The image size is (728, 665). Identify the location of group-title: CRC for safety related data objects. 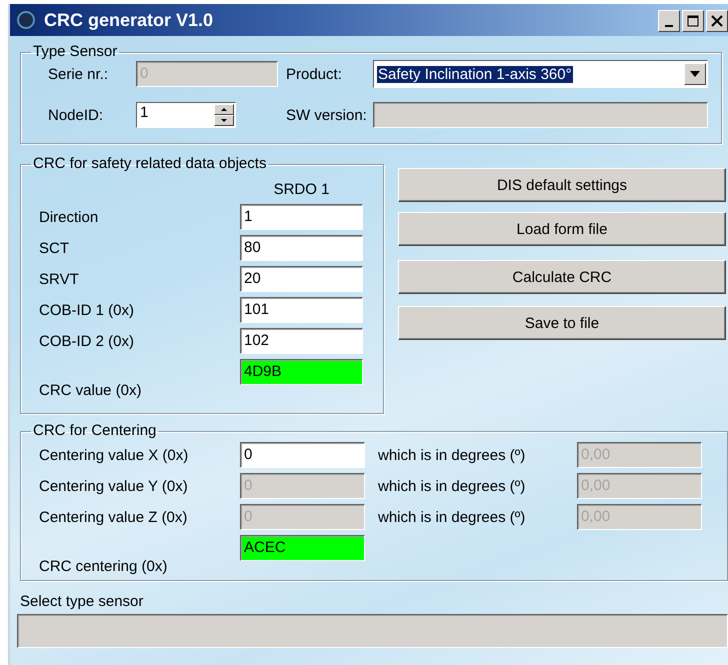
(149, 163).